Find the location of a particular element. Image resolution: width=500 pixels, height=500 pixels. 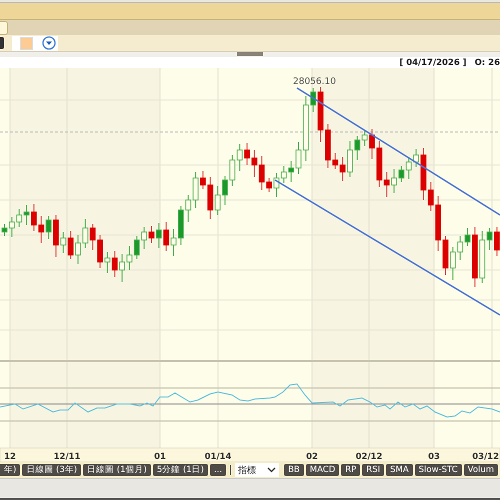

date-label: [ 04/17/2026 ] is located at coordinates (433, 63).